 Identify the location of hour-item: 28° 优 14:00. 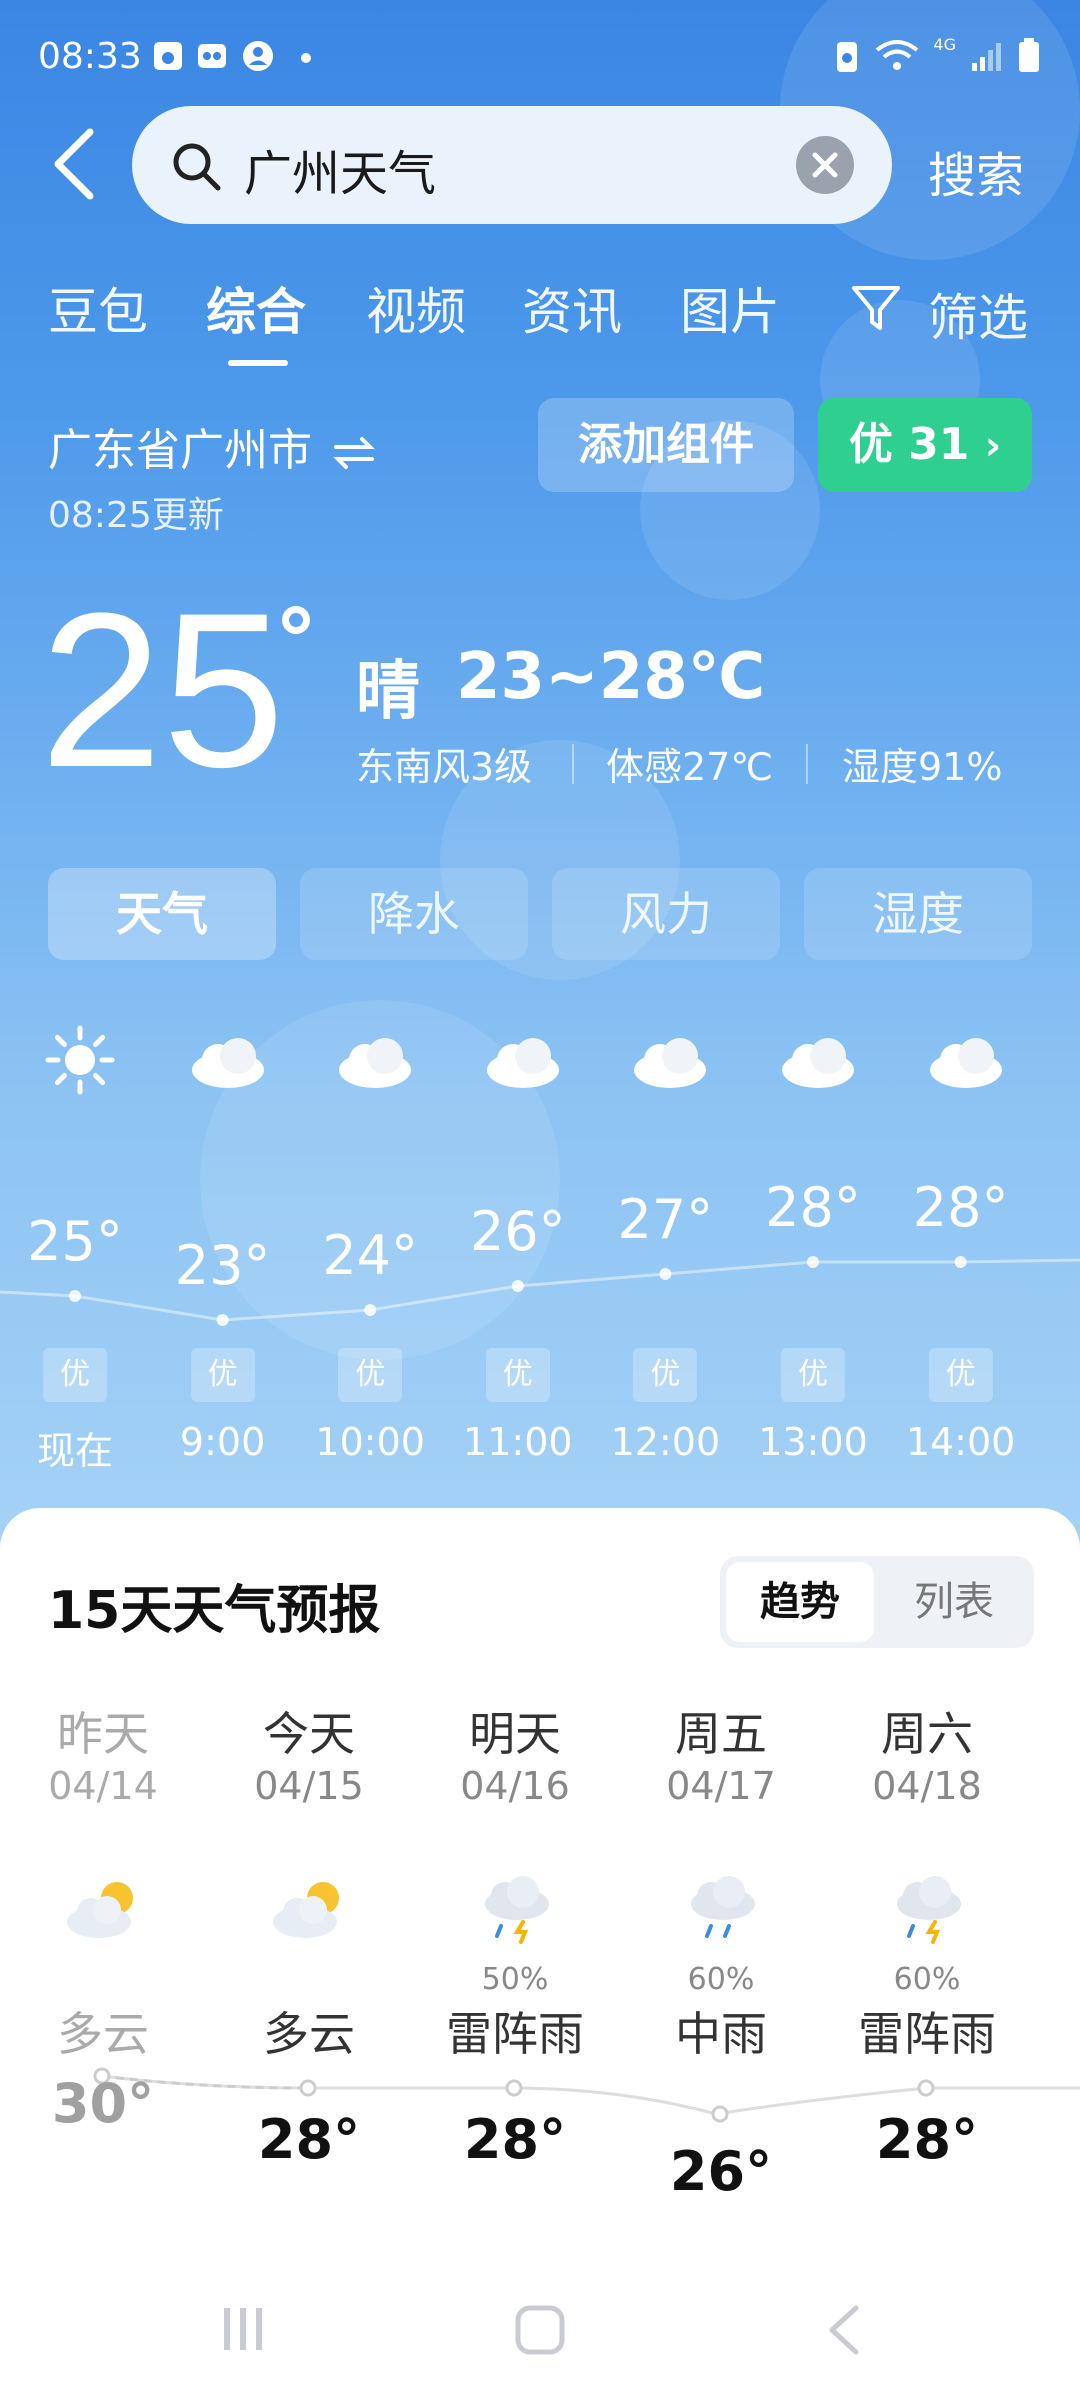
(961, 1255).